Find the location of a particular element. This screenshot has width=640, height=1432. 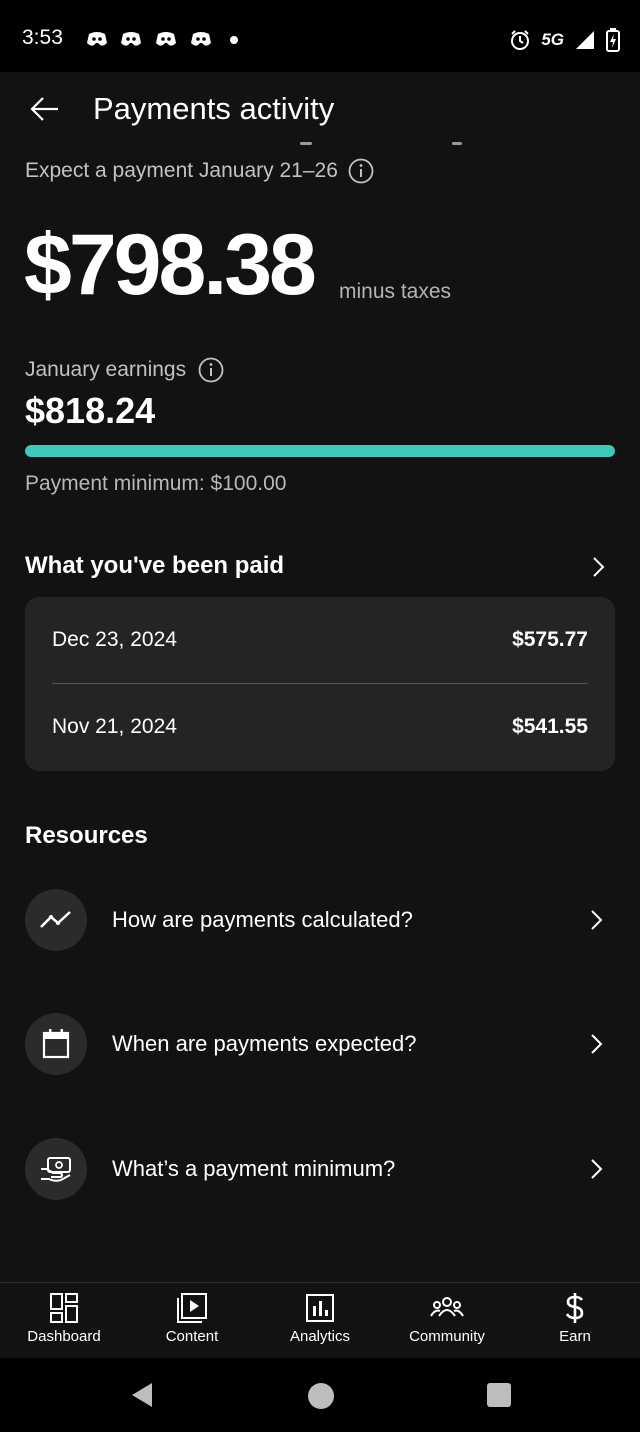

earnings-progress-bar is located at coordinates (320, 451).